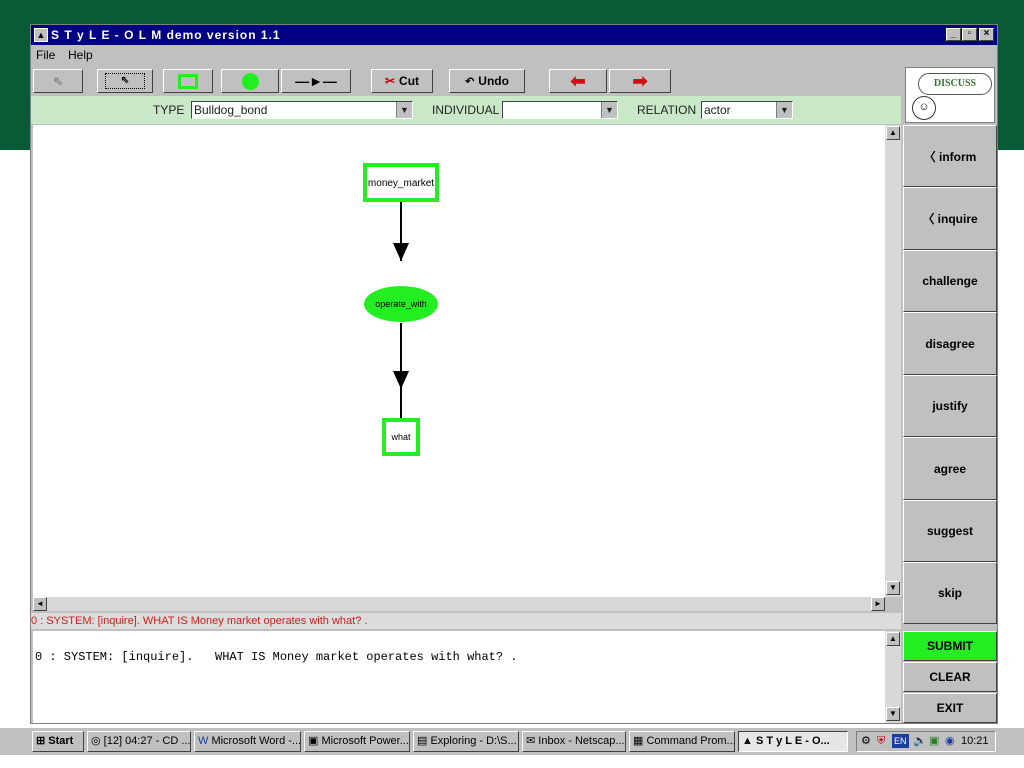 This screenshot has width=1024, height=768. Describe the element at coordinates (41, 35) in the screenshot. I see `app-icon: ▲` at that location.